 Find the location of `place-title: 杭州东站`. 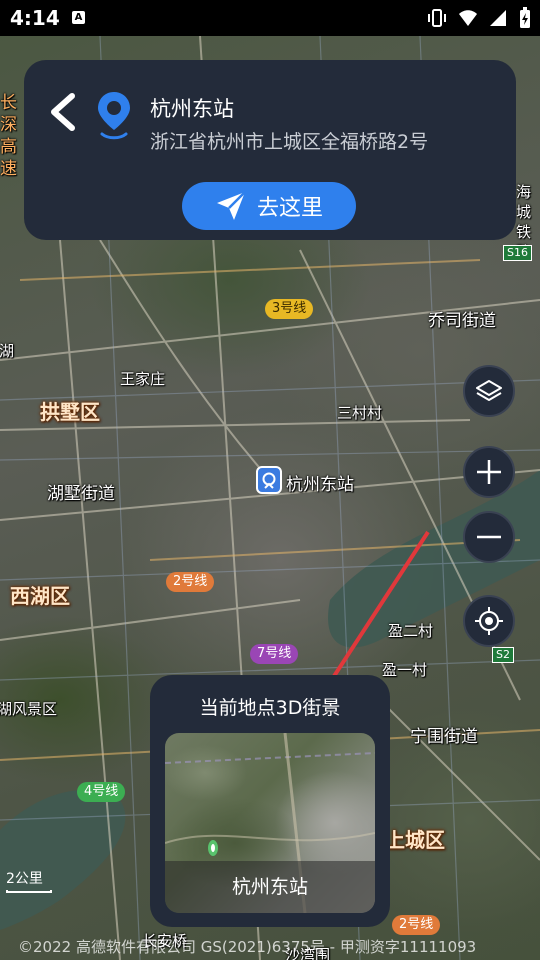

place-title: 杭州东站 is located at coordinates (192, 109).